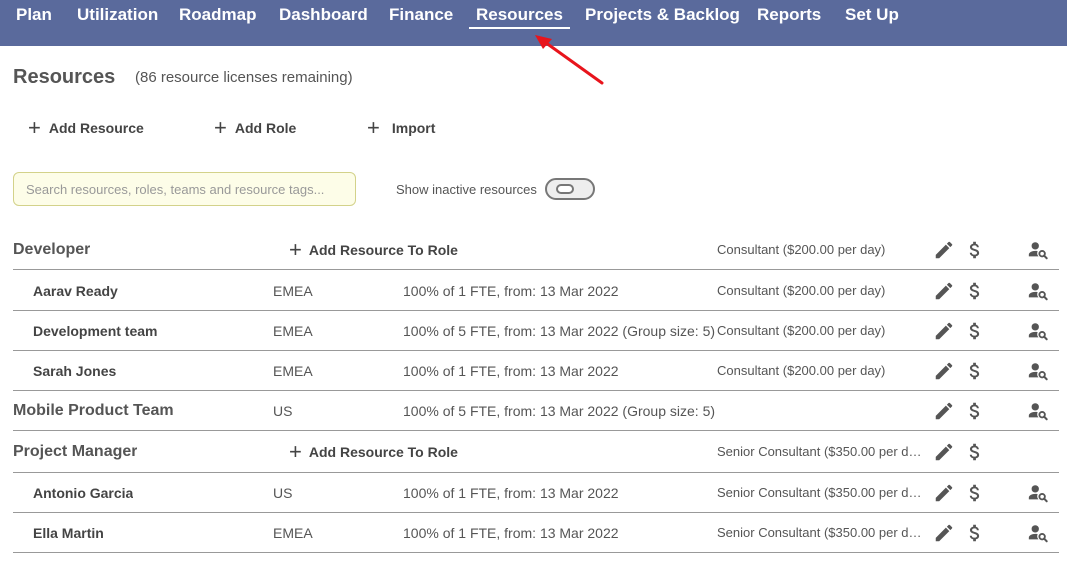  Describe the element at coordinates (519, 17) in the screenshot. I see `nav-resources: Resources` at that location.